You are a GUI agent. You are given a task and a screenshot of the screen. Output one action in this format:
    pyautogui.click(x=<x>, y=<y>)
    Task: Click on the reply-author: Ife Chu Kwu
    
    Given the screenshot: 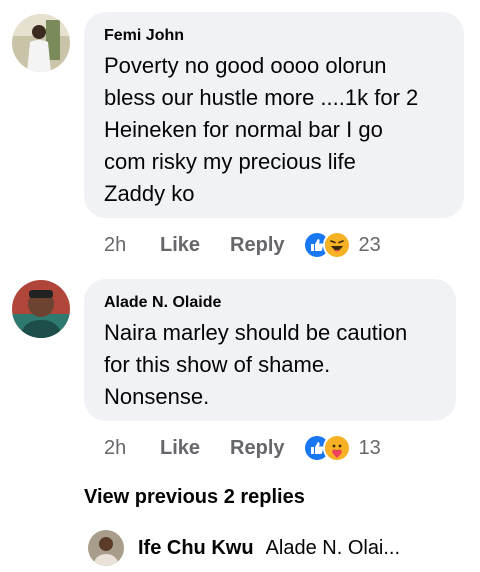 What is the action you would take?
    pyautogui.click(x=196, y=548)
    